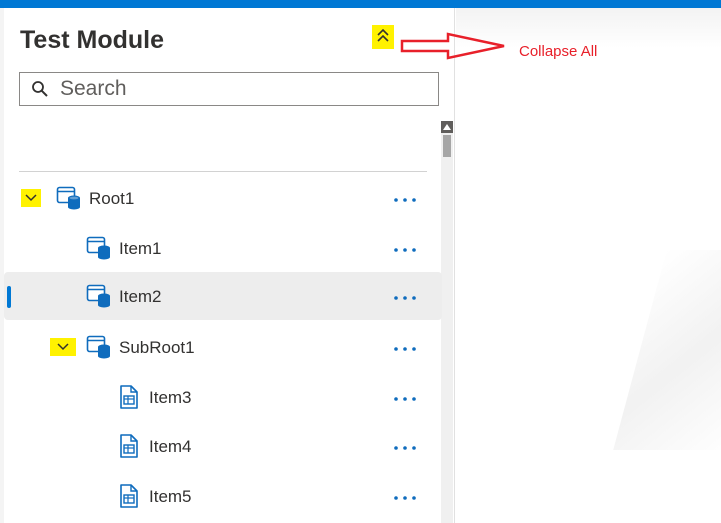 Image resolution: width=721 pixels, height=523 pixels. I want to click on tree-node-item3: Item3, so click(223, 397).